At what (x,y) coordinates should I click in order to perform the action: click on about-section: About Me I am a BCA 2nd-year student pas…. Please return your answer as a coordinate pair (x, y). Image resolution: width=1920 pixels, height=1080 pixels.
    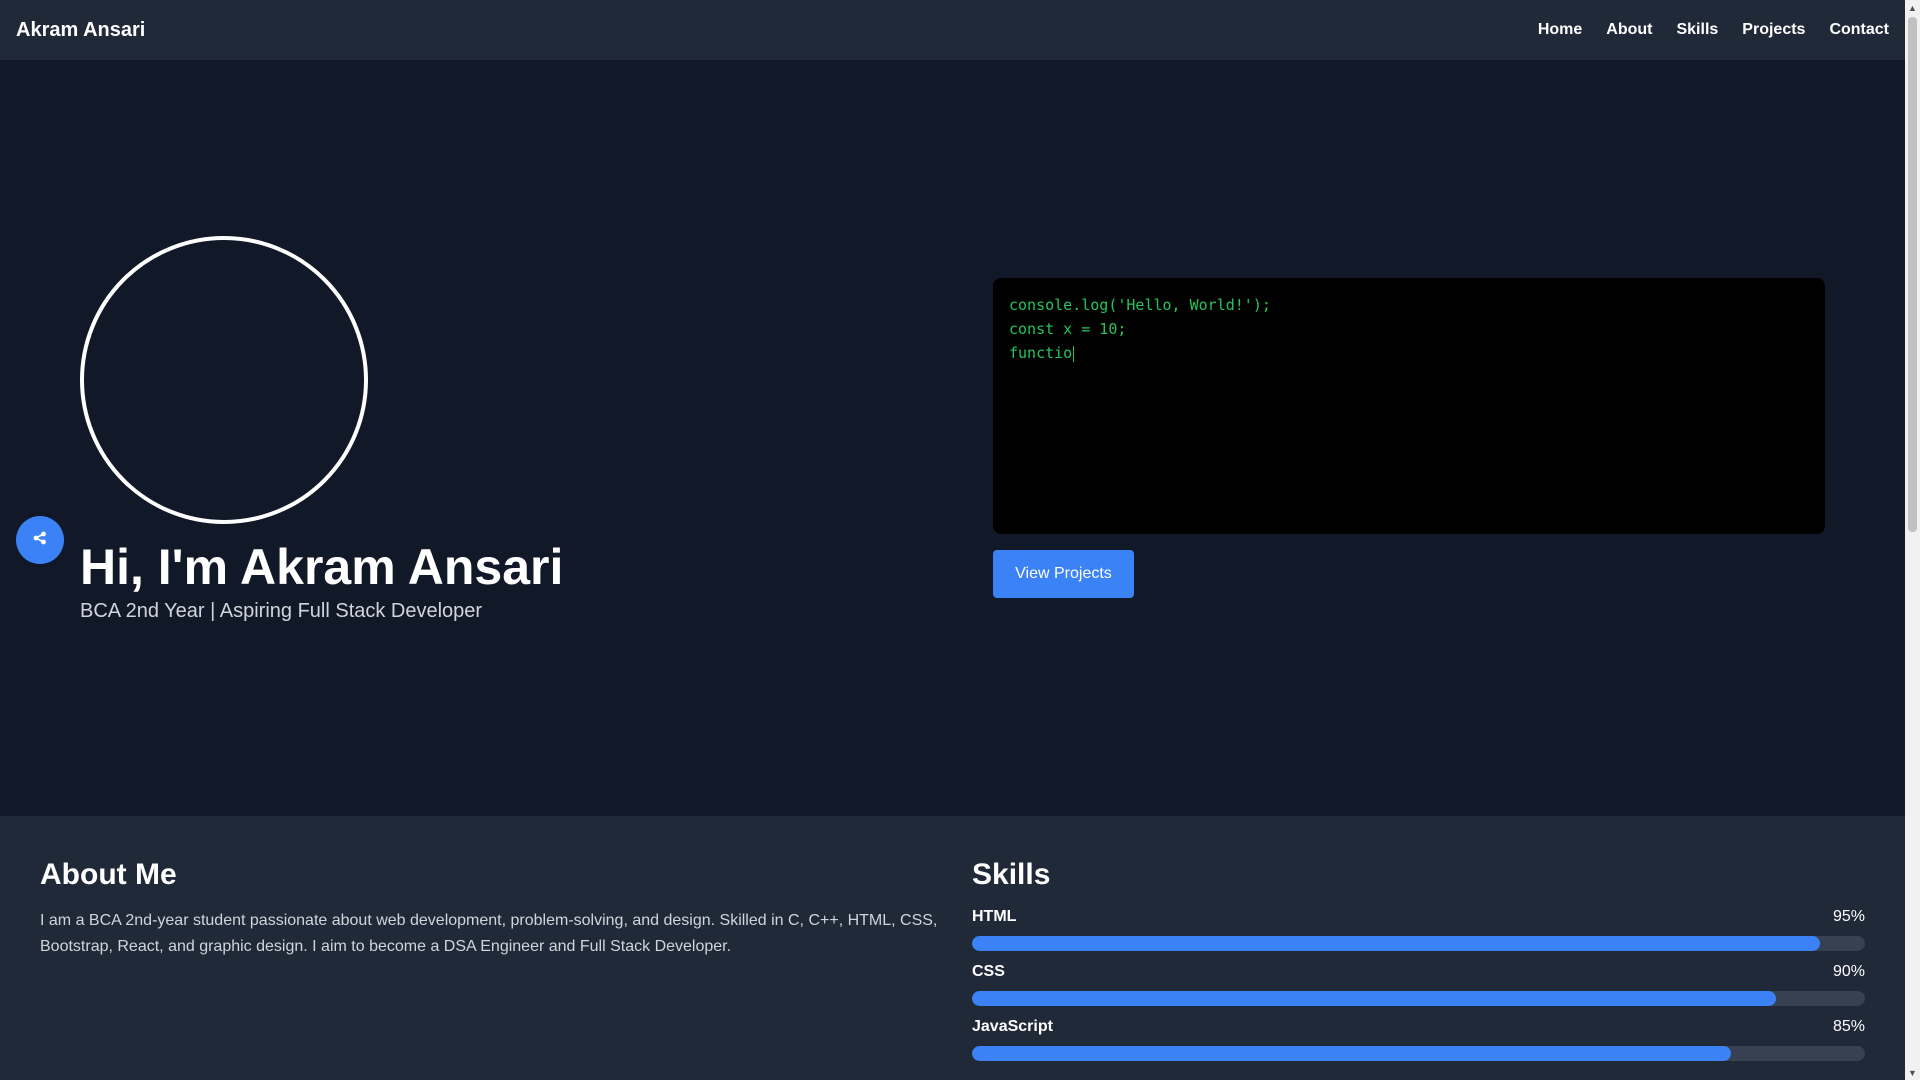
    Looking at the image, I should click on (490, 909).